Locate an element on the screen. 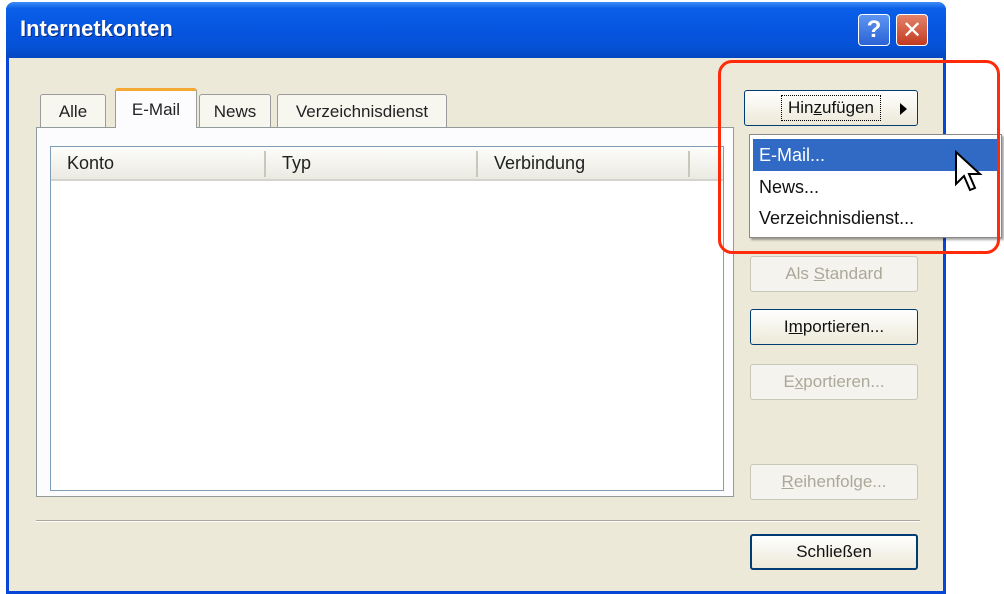 The height and width of the screenshot is (594, 1004). tab-email: E-Mail is located at coordinates (156, 108).